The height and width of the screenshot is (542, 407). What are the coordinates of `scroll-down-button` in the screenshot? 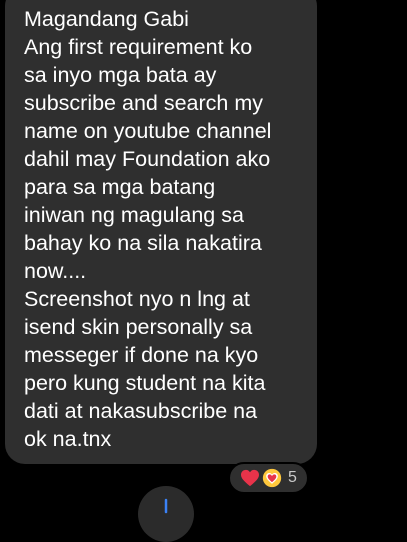 It's located at (166, 514).